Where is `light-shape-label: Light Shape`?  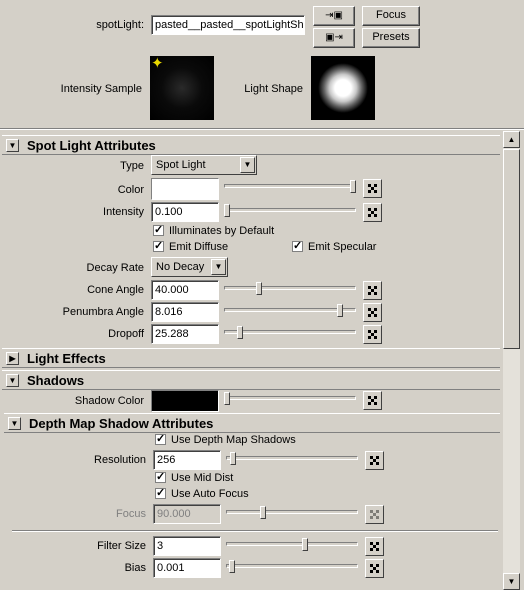
light-shape-label: Light Shape is located at coordinates (273, 89).